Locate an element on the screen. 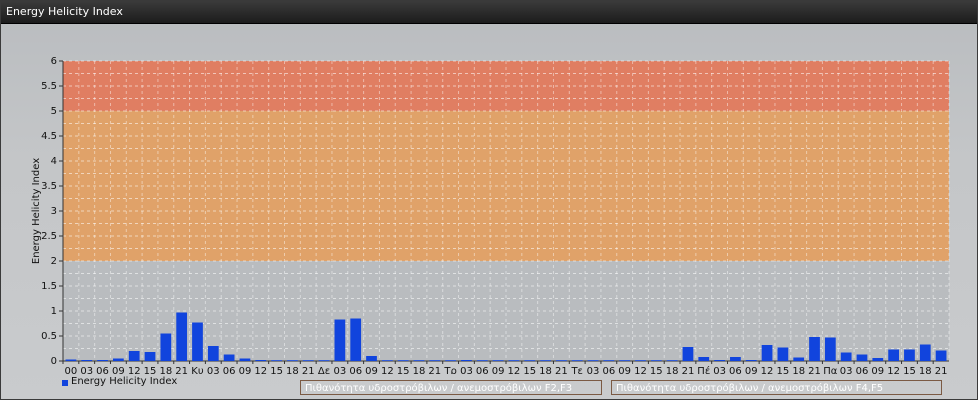  x-tick-label: Τρ is located at coordinates (449, 370).